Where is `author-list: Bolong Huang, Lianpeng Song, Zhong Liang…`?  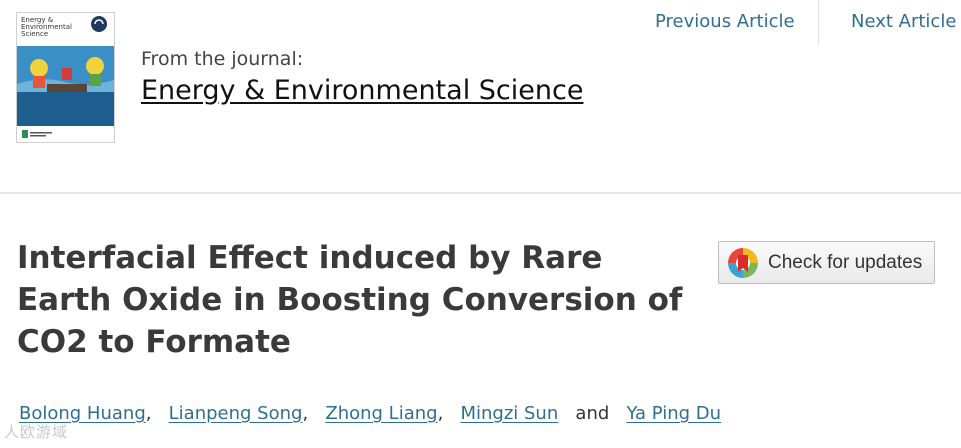
author-list: Bolong Huang, Lianpeng Song, Zhong Liang… is located at coordinates (370, 413).